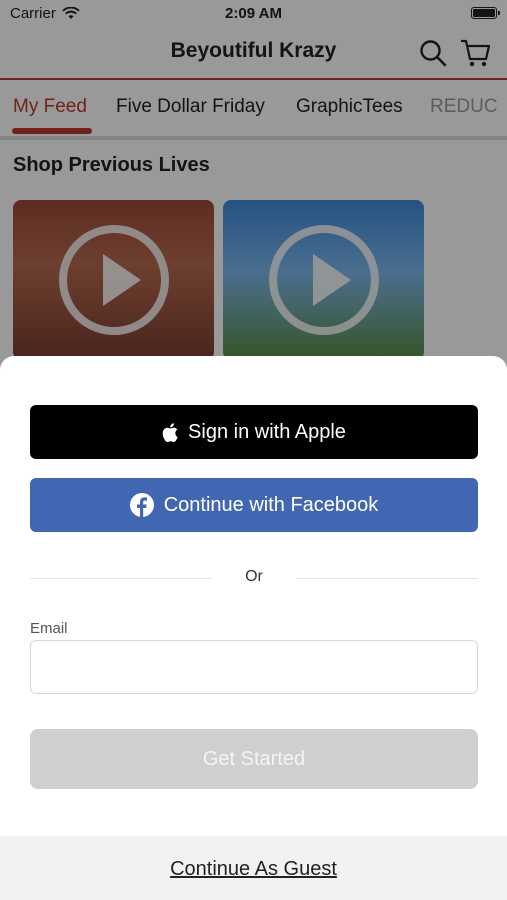 This screenshot has height=900, width=507. Describe the element at coordinates (141, 505) in the screenshot. I see `facebook-icon` at that location.